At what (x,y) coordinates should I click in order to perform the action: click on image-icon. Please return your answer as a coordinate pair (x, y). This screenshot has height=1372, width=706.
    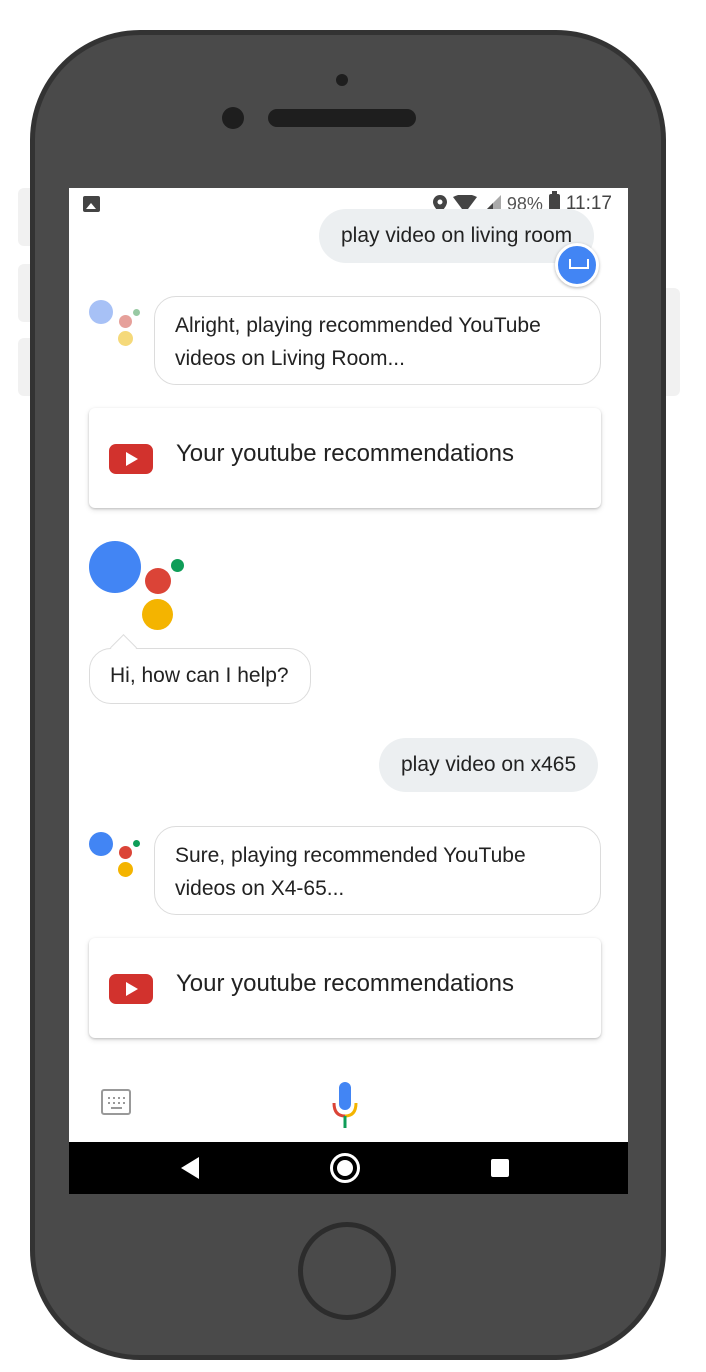
    Looking at the image, I should click on (91, 204).